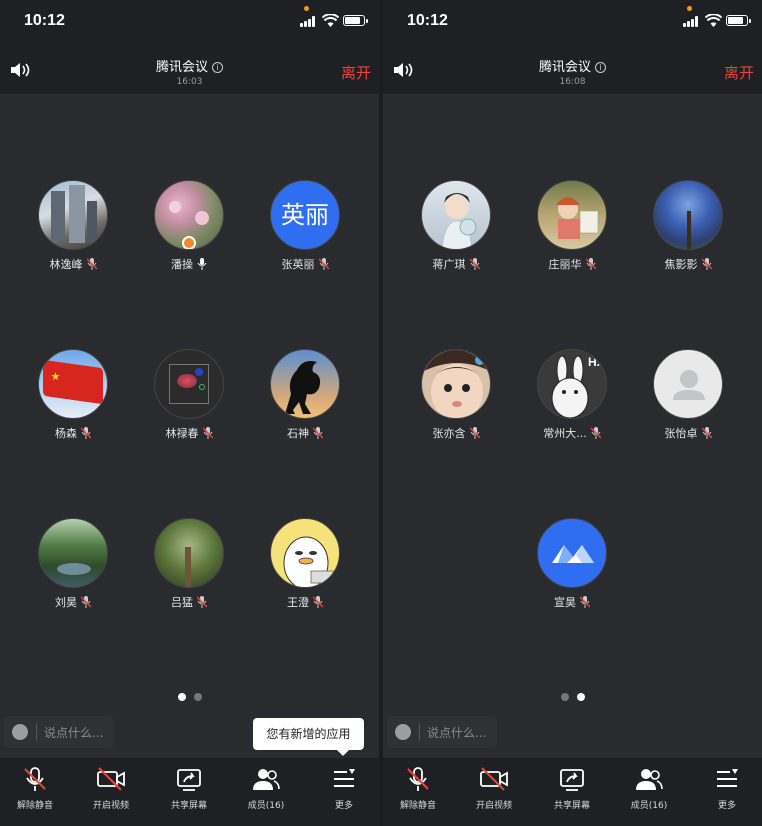 This screenshot has height=826, width=762. Describe the element at coordinates (572, 384) in the screenshot. I see `avatar: H.` at that location.